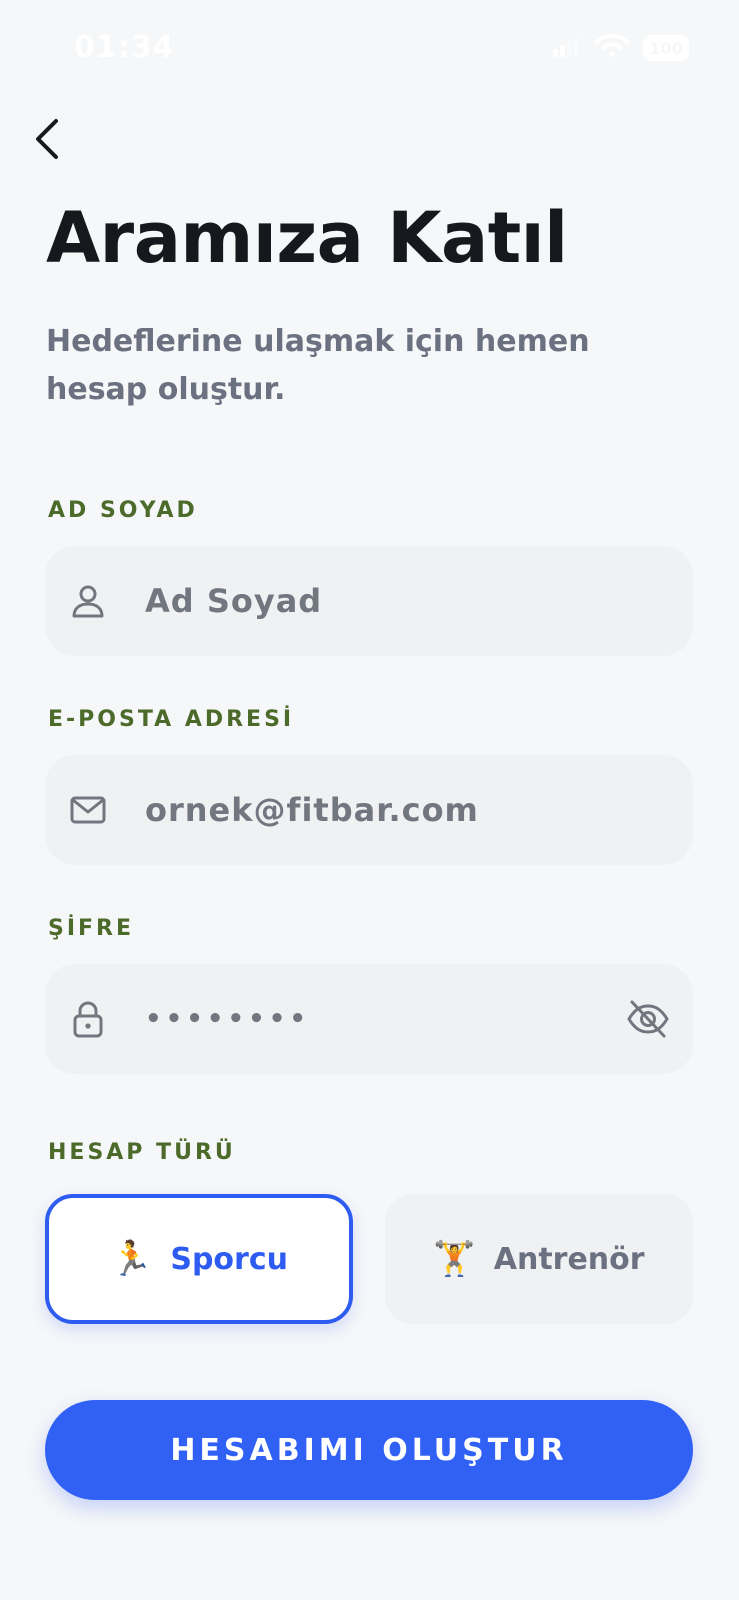 This screenshot has width=739, height=1600. I want to click on email-input: ornek@fitbar.com, so click(312, 810).